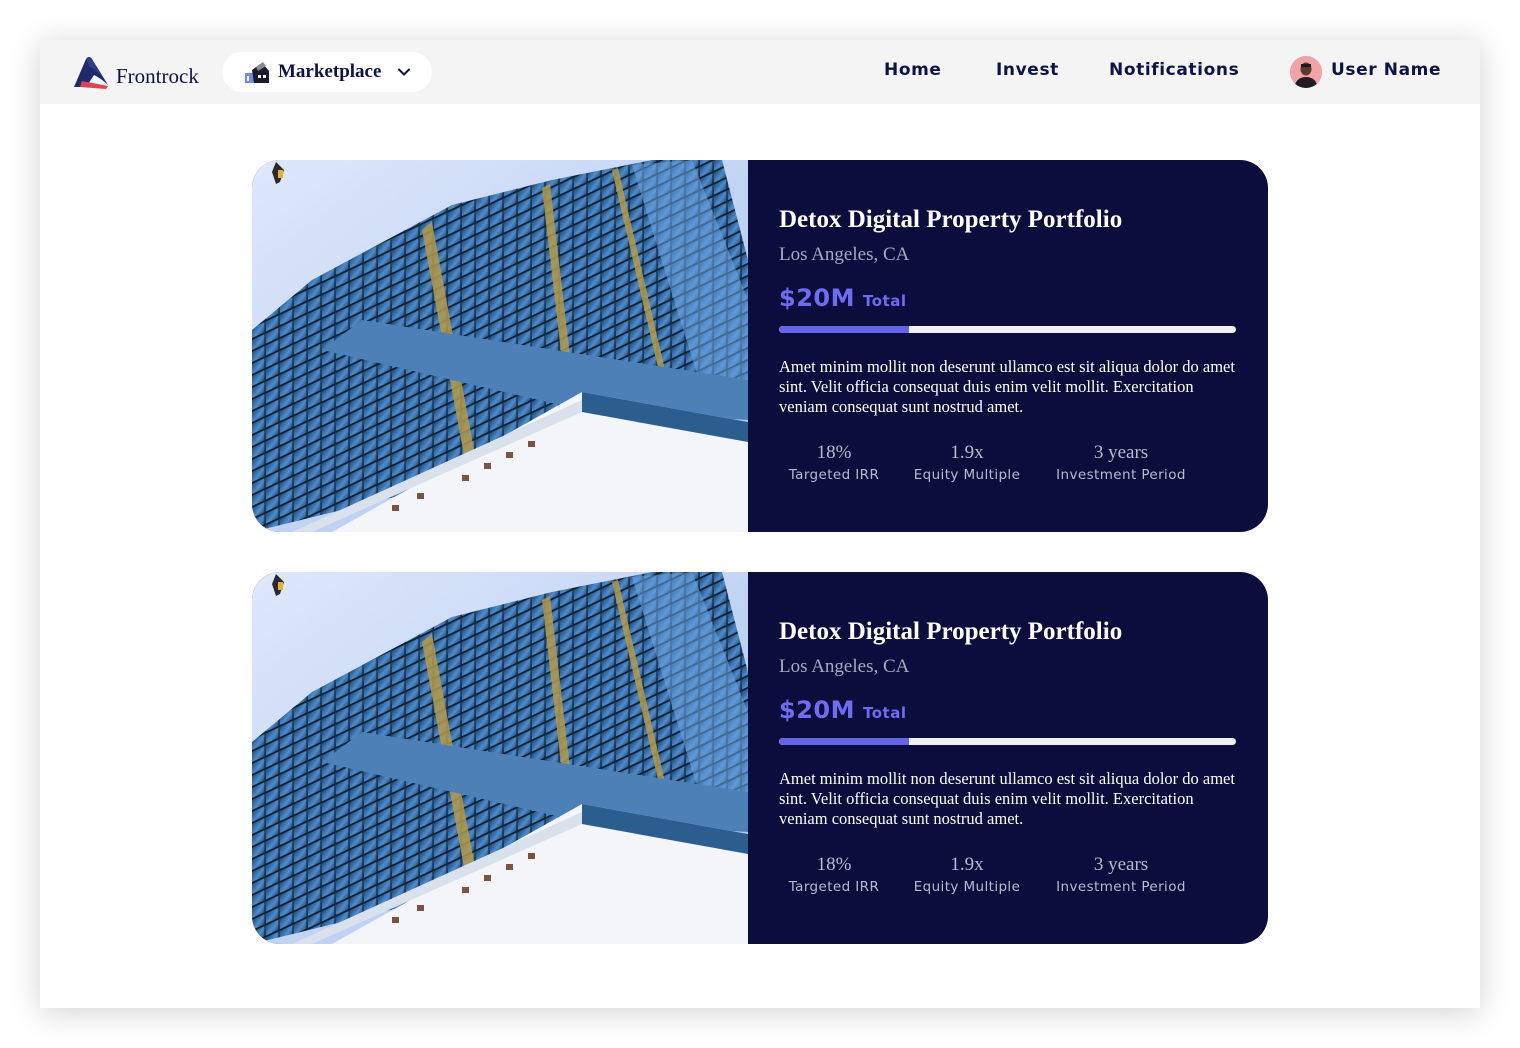 This screenshot has width=1520, height=1048. Describe the element at coordinates (157, 75) in the screenshot. I see `brand-name: Frontrock` at that location.